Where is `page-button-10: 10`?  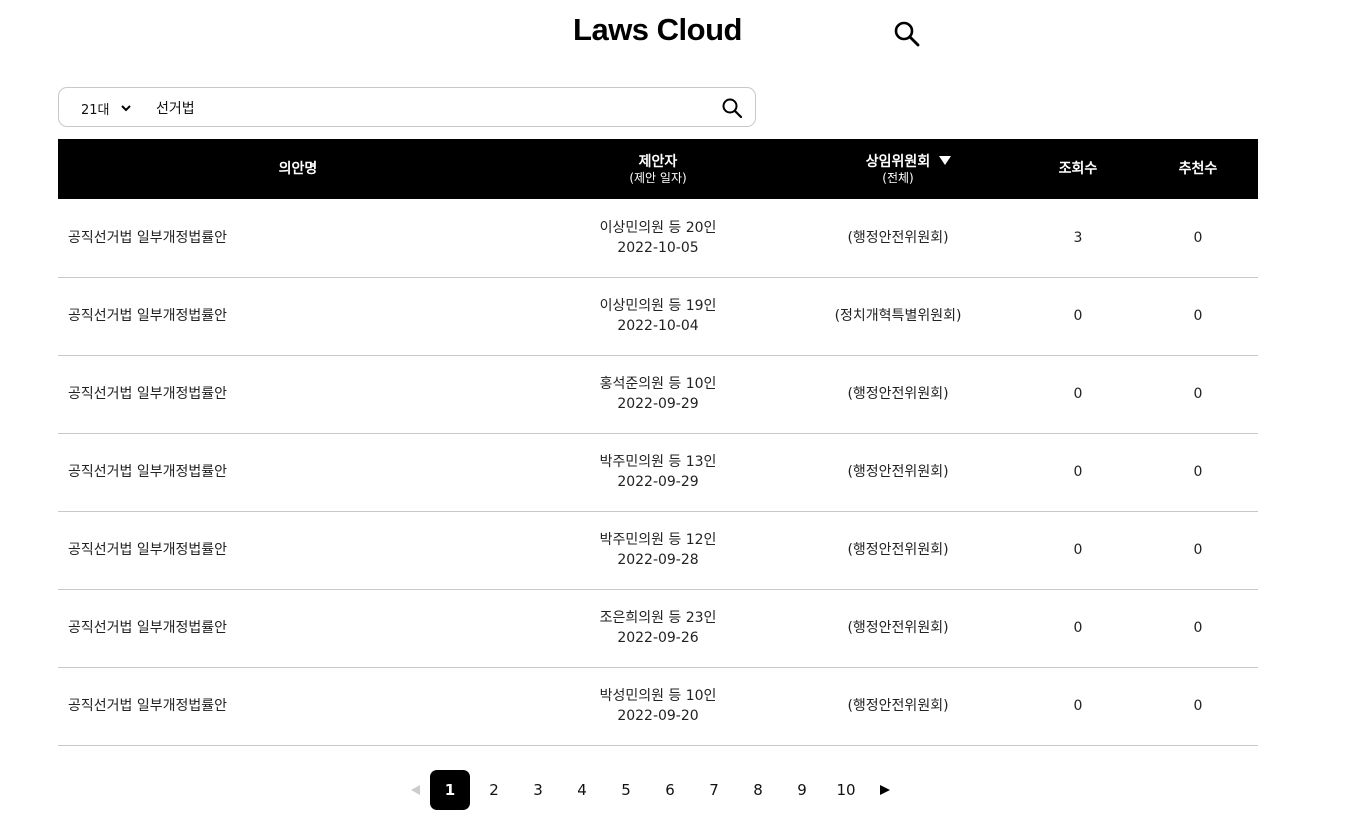
page-button-10: 10 is located at coordinates (846, 790).